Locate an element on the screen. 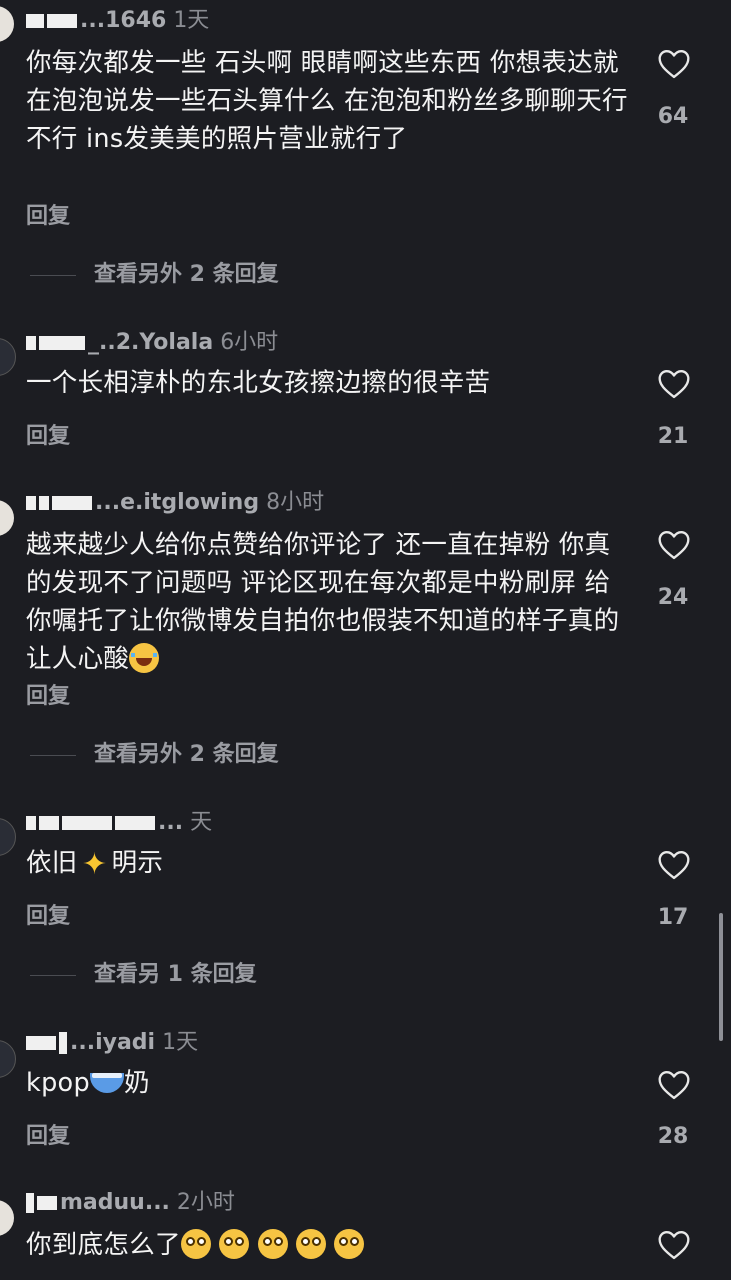 The height and width of the screenshot is (1280, 731). username: _..2.Yolala is located at coordinates (150, 342).